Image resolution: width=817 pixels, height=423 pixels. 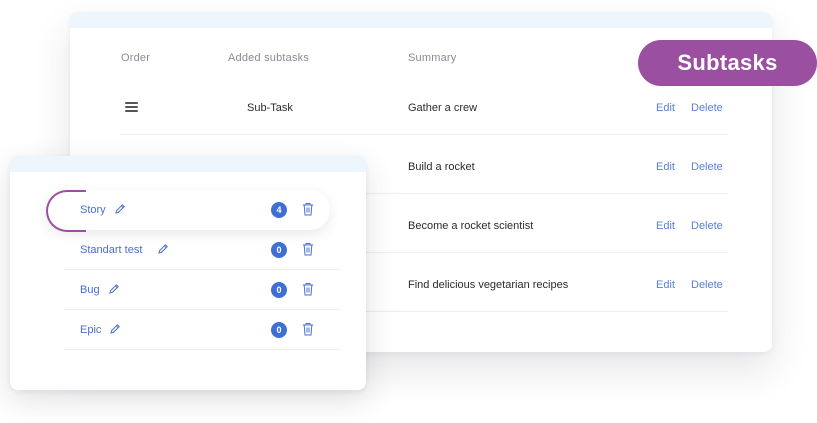 I want to click on issue-type-name: Bug, so click(x=90, y=290).